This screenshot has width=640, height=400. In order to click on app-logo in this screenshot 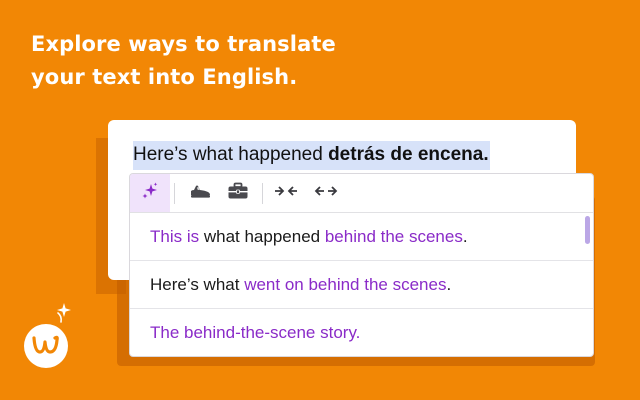, I will do `click(50, 339)`.